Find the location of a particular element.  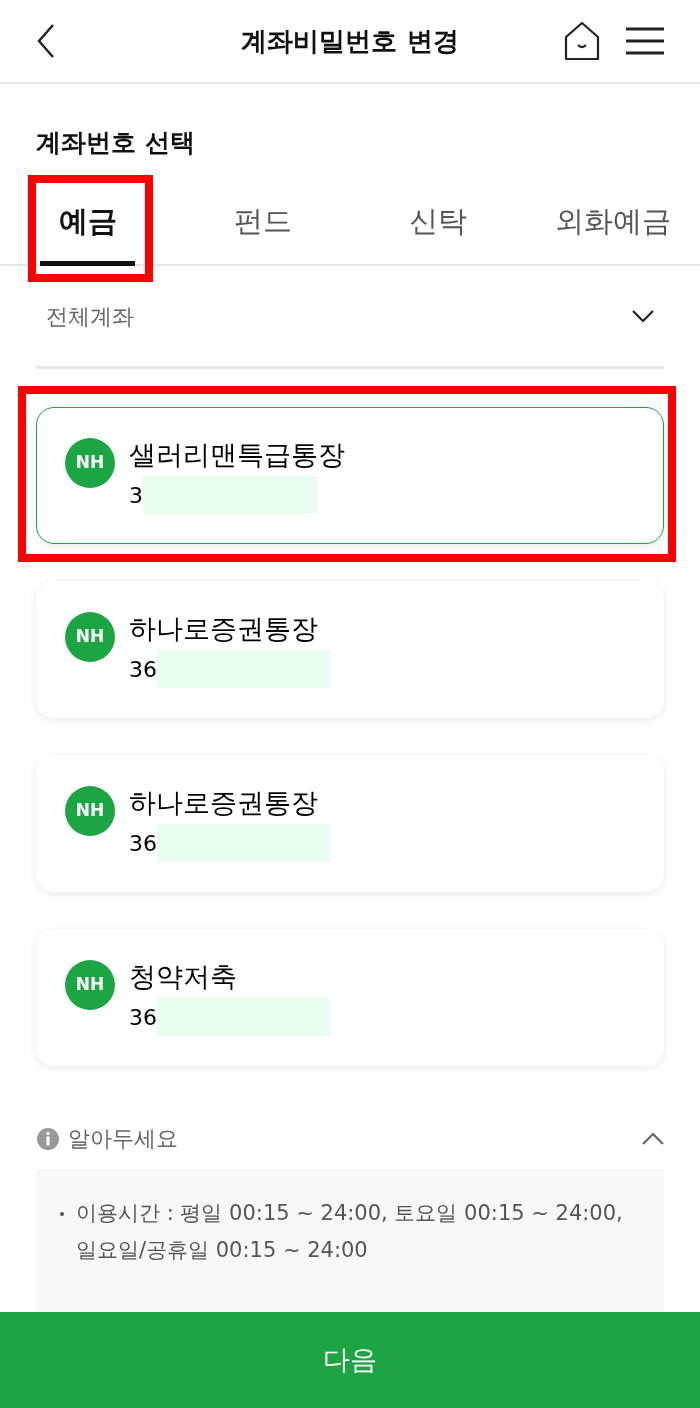

tab: 예금 is located at coordinates (87, 222).